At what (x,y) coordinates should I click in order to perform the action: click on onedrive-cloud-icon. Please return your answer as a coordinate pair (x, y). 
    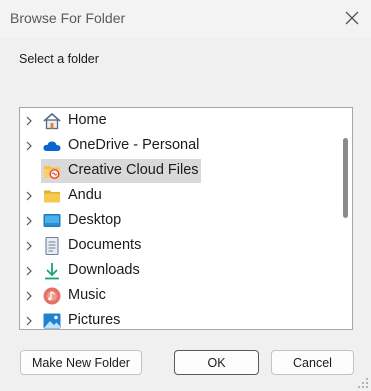
    Looking at the image, I should click on (52, 146).